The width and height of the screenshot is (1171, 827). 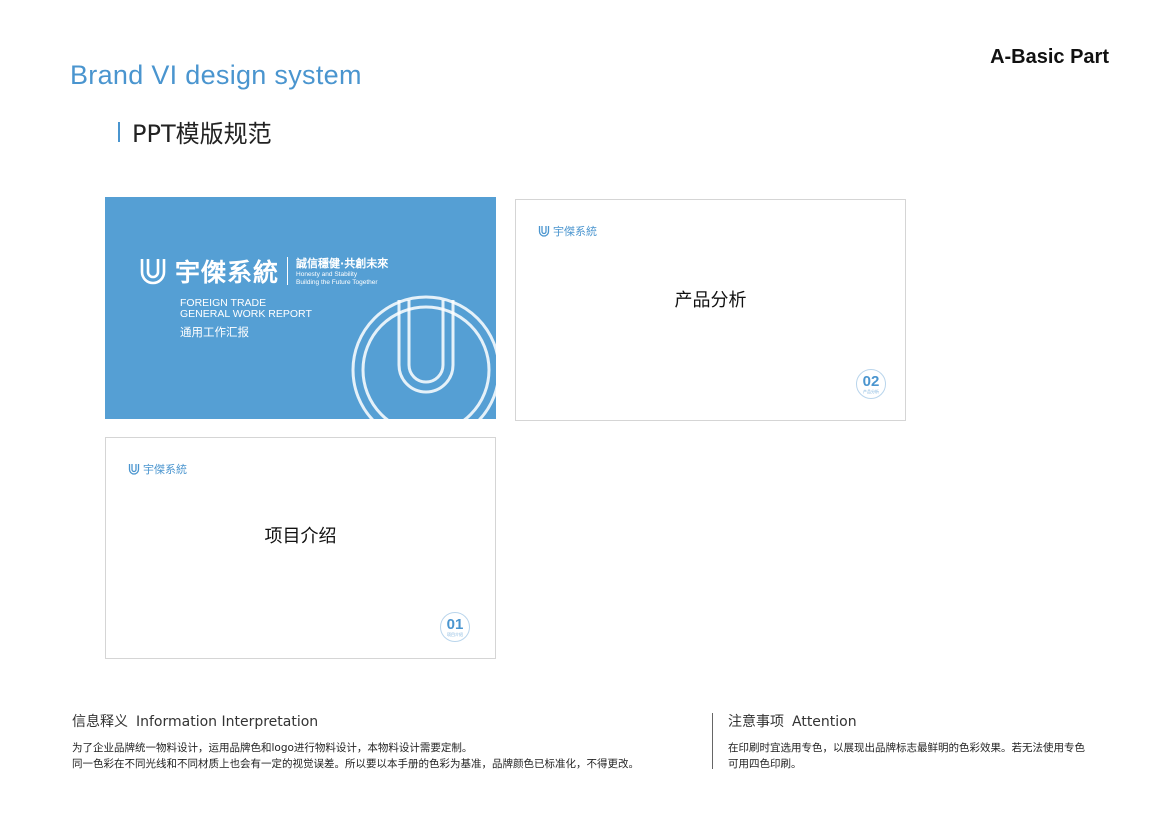 I want to click on product-analysis-slide: 宇傑系統 产品分析 02 产品分析, so click(x=710, y=310).